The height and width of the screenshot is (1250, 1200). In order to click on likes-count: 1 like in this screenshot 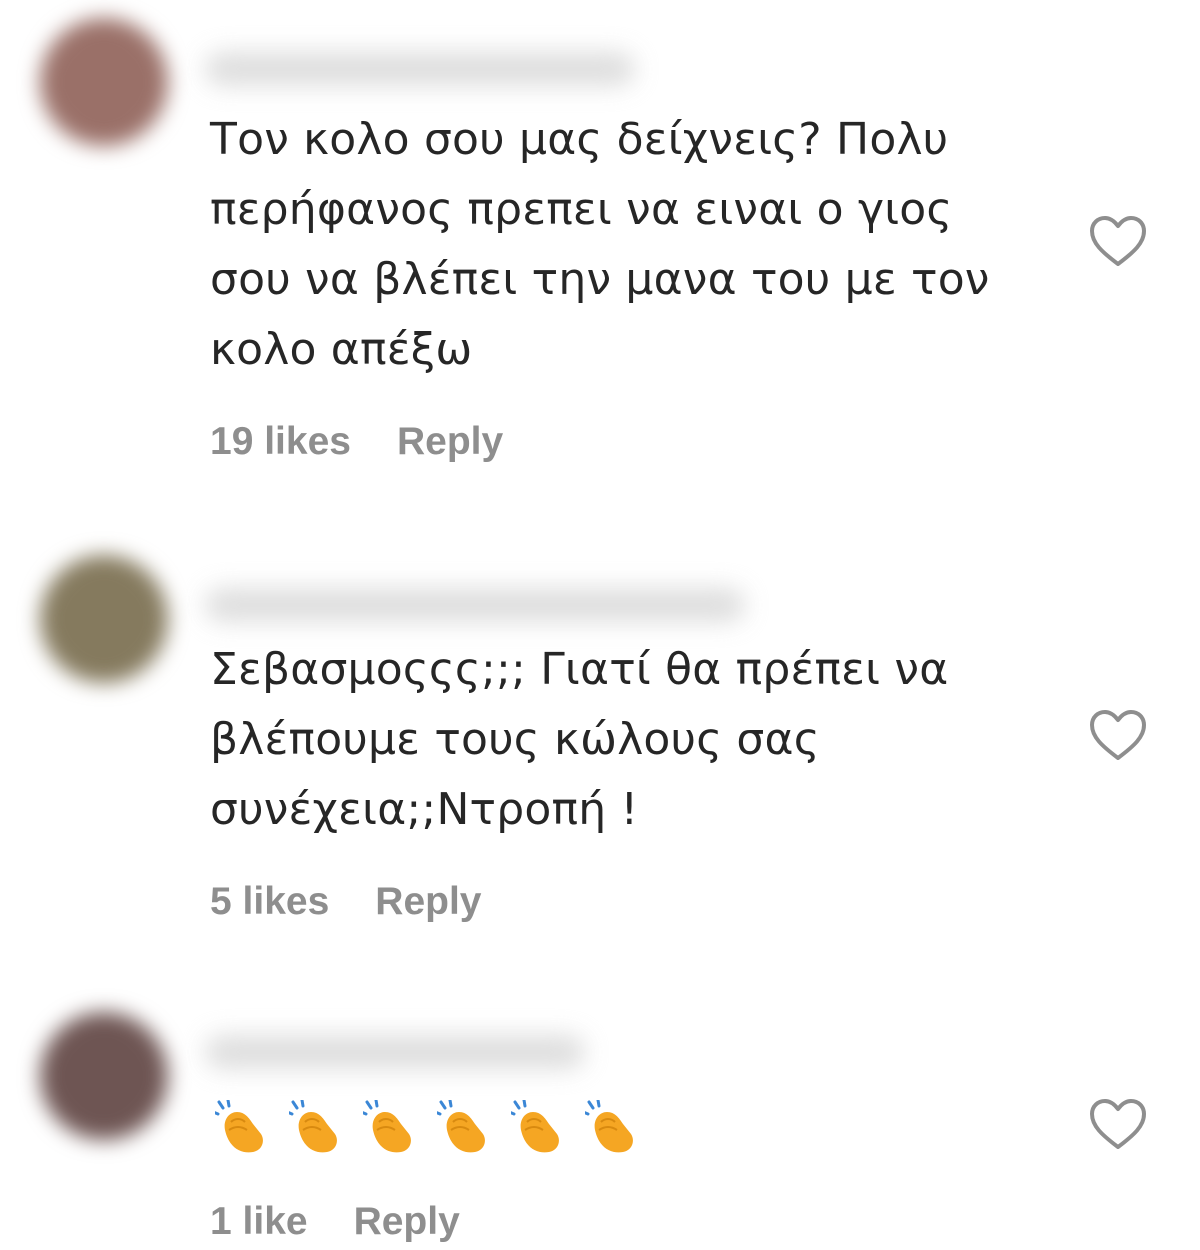, I will do `click(259, 1221)`.